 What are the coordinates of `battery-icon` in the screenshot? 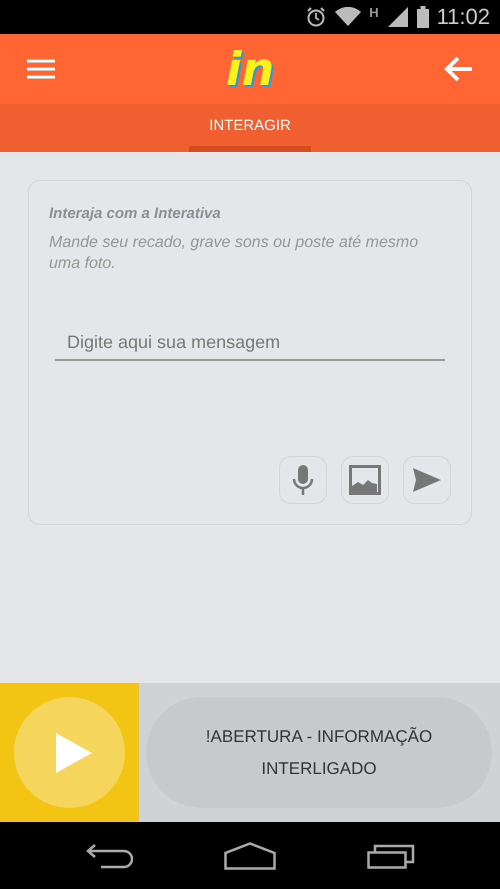 It's located at (422, 17).